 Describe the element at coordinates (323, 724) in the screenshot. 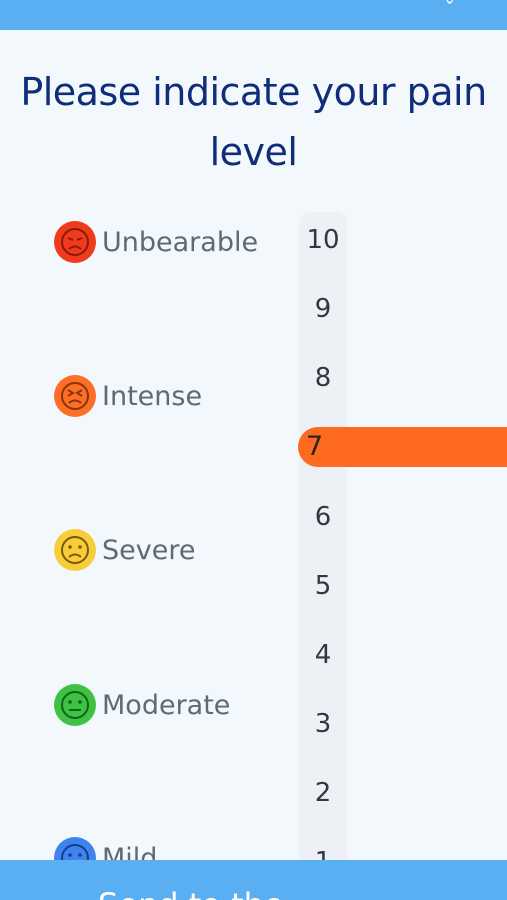

I see `scale-number-3: 3` at that location.